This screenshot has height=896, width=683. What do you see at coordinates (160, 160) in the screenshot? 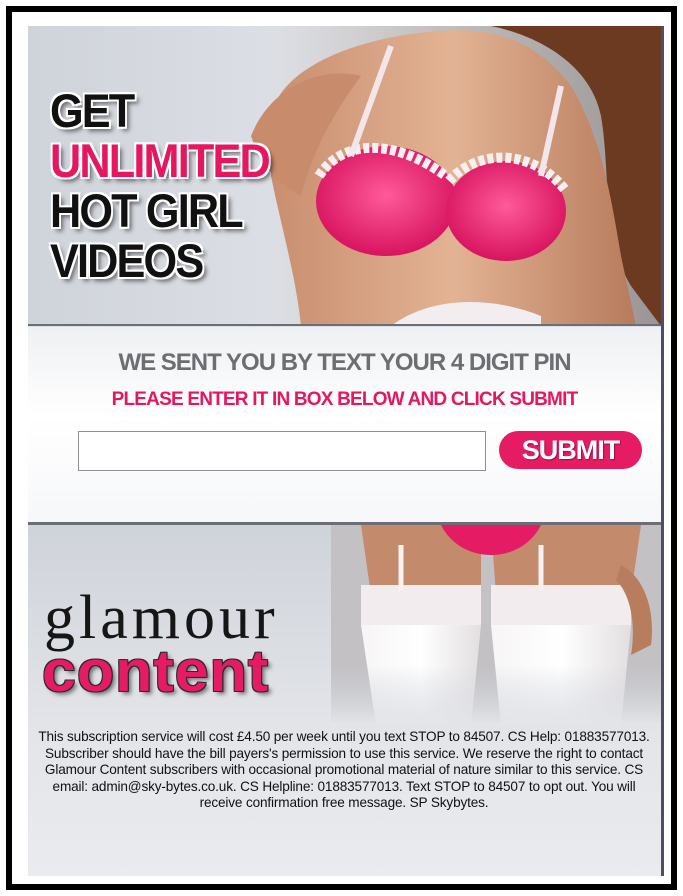
I see `headline-line-unlimited: UNLIMITED` at bounding box center [160, 160].